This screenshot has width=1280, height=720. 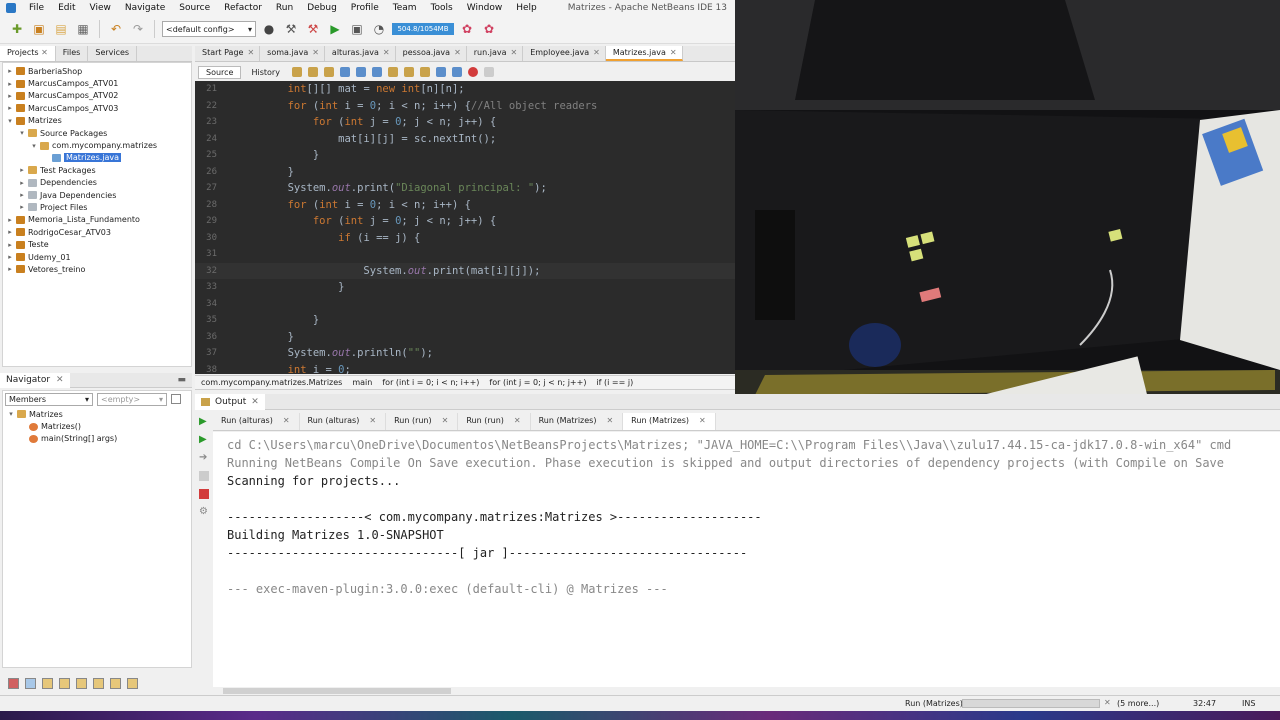 What do you see at coordinates (376, 72) in the screenshot?
I see `find-next-icon` at bounding box center [376, 72].